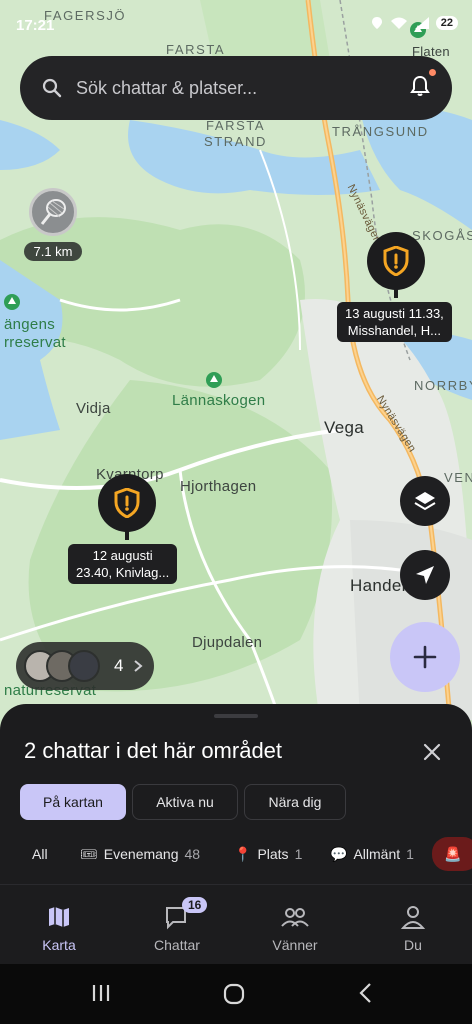  What do you see at coordinates (398, 23) in the screenshot?
I see `wifi-icon` at bounding box center [398, 23].